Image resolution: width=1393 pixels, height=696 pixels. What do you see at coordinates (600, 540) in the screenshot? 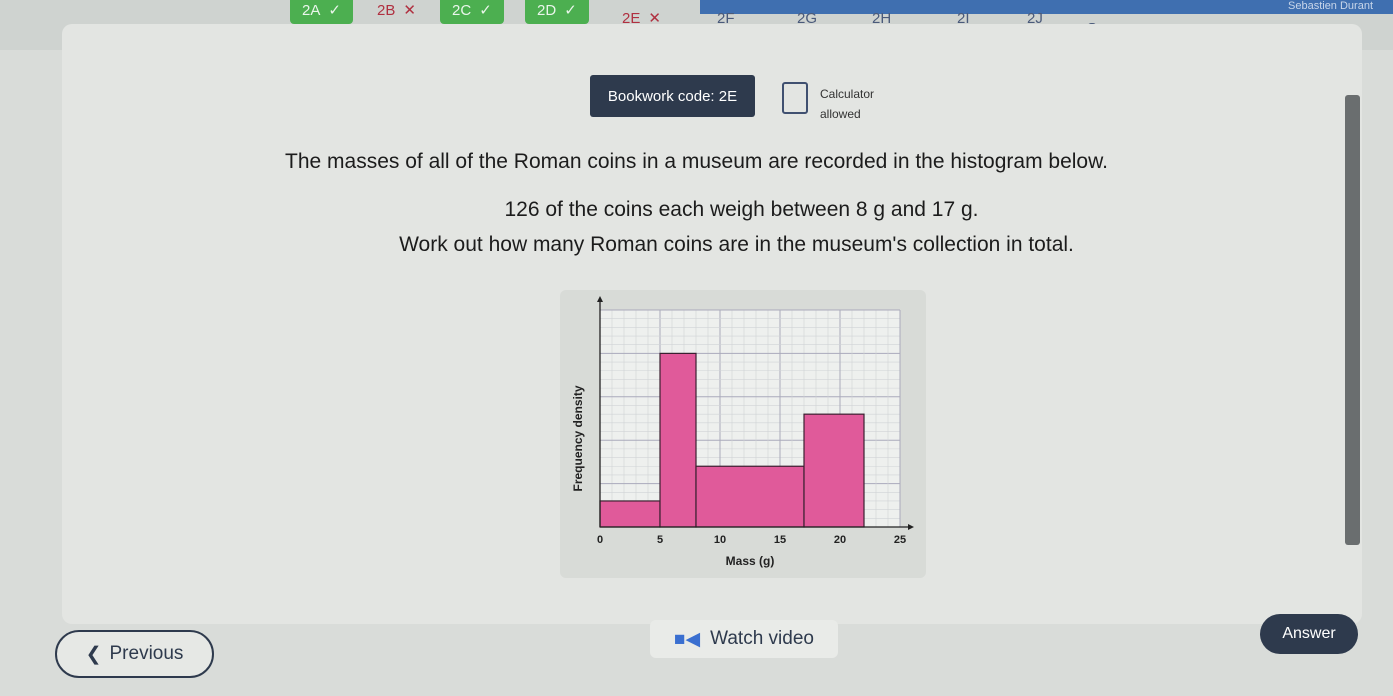
I see `x-tick-label: 0` at bounding box center [600, 540].